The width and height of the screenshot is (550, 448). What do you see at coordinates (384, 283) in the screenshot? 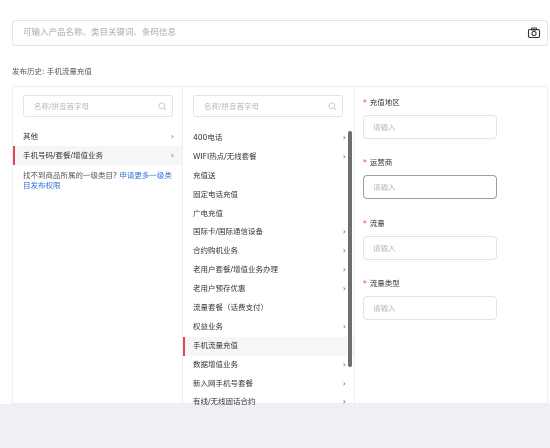
I see `field-label-text: 流量类型` at bounding box center [384, 283].